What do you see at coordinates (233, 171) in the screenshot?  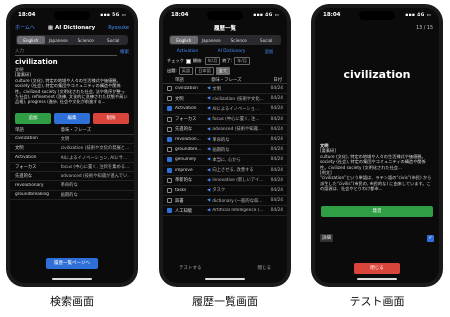 I see `row-meaning: 向上させる, 改善する` at bounding box center [233, 171].